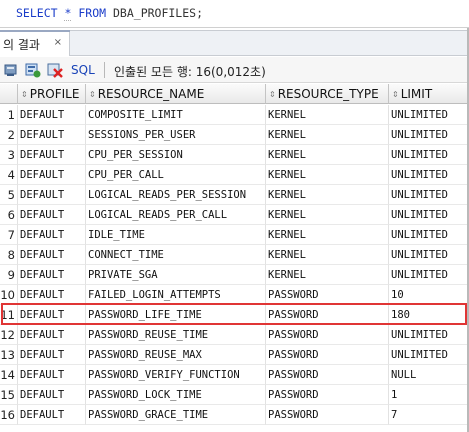 This screenshot has width=469, height=432. What do you see at coordinates (234, 155) in the screenshot?
I see `table-row: 3 DEFAULT CPU_PER_SESSION KERNEL UNLIMITED` at bounding box center [234, 155].